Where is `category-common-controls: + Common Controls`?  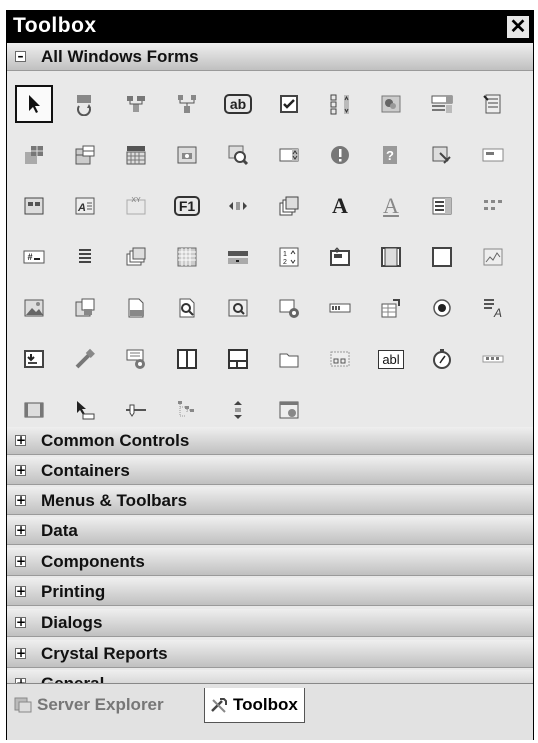 category-common-controls: + Common Controls is located at coordinates (270, 441).